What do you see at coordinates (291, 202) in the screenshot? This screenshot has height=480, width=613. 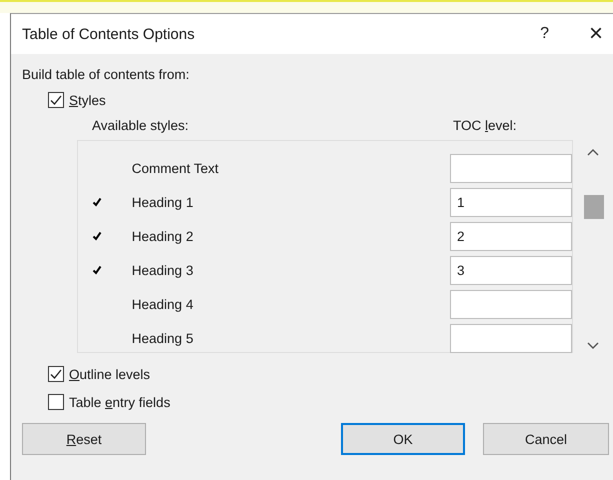 I see `style-name: Heading 1` at bounding box center [291, 202].